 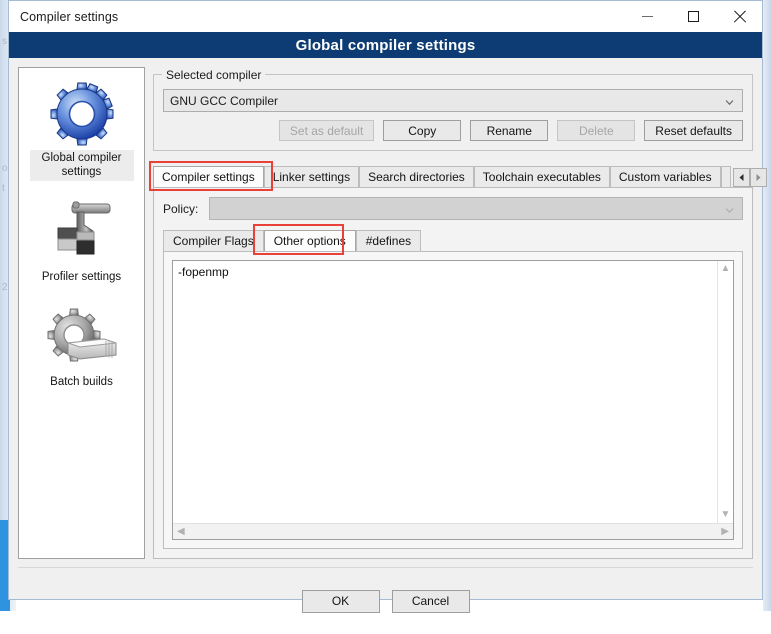 I want to click on compiler-options-tab-bar: Compiler Flags Other options #defines, so click(x=453, y=239).